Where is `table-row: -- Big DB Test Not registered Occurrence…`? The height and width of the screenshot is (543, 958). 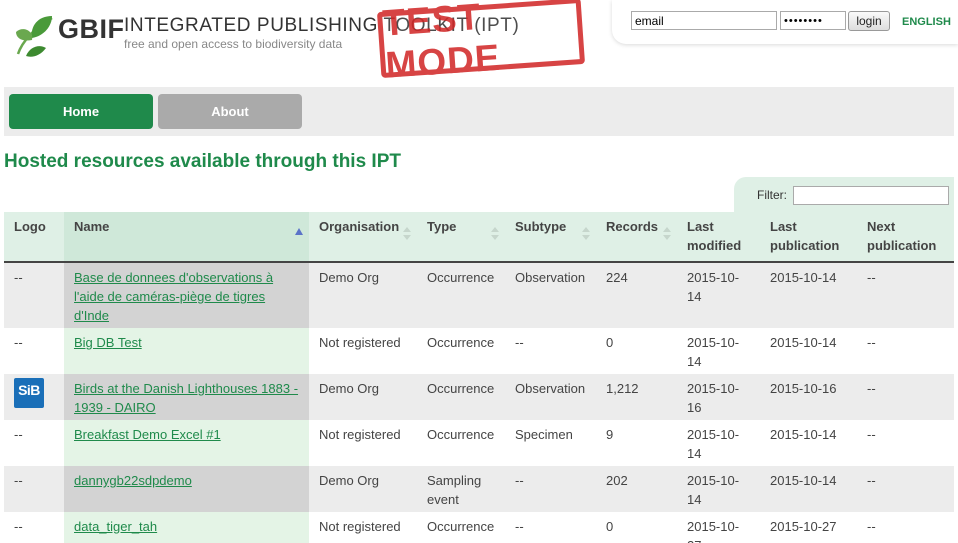
table-row: -- Big DB Test Not registered Occurrence… is located at coordinates (479, 351).